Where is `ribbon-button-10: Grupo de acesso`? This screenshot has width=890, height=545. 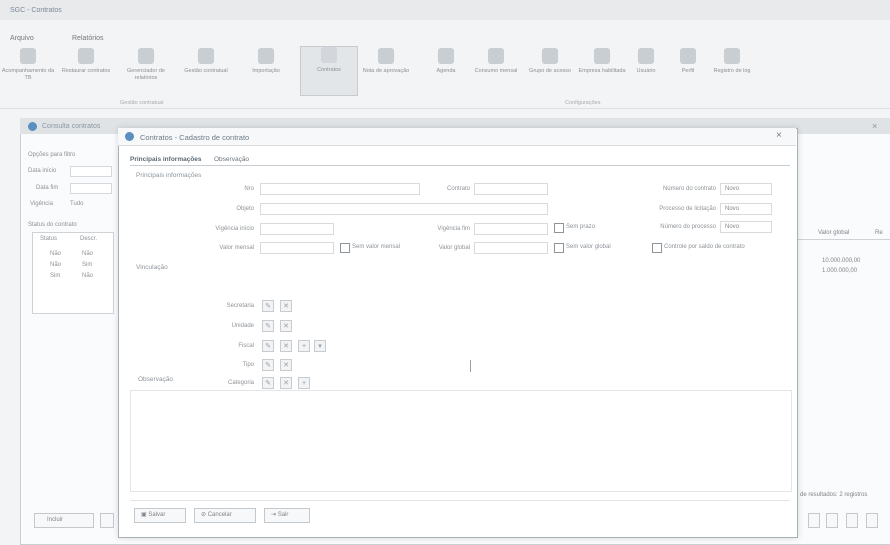
ribbon-button-10: Grupo de acesso is located at coordinates (550, 61).